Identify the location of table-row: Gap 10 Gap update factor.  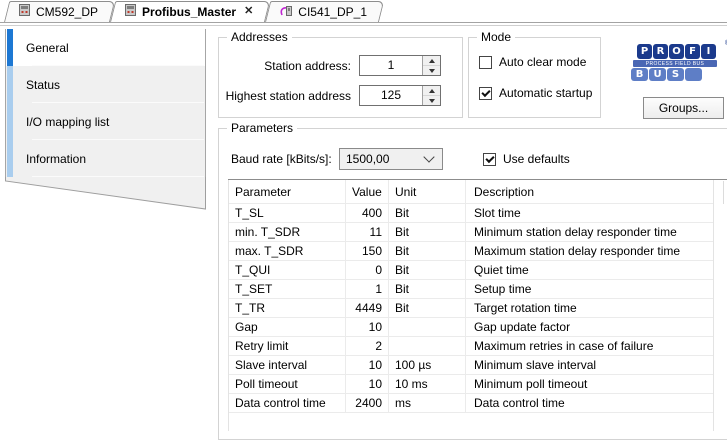
(471, 327).